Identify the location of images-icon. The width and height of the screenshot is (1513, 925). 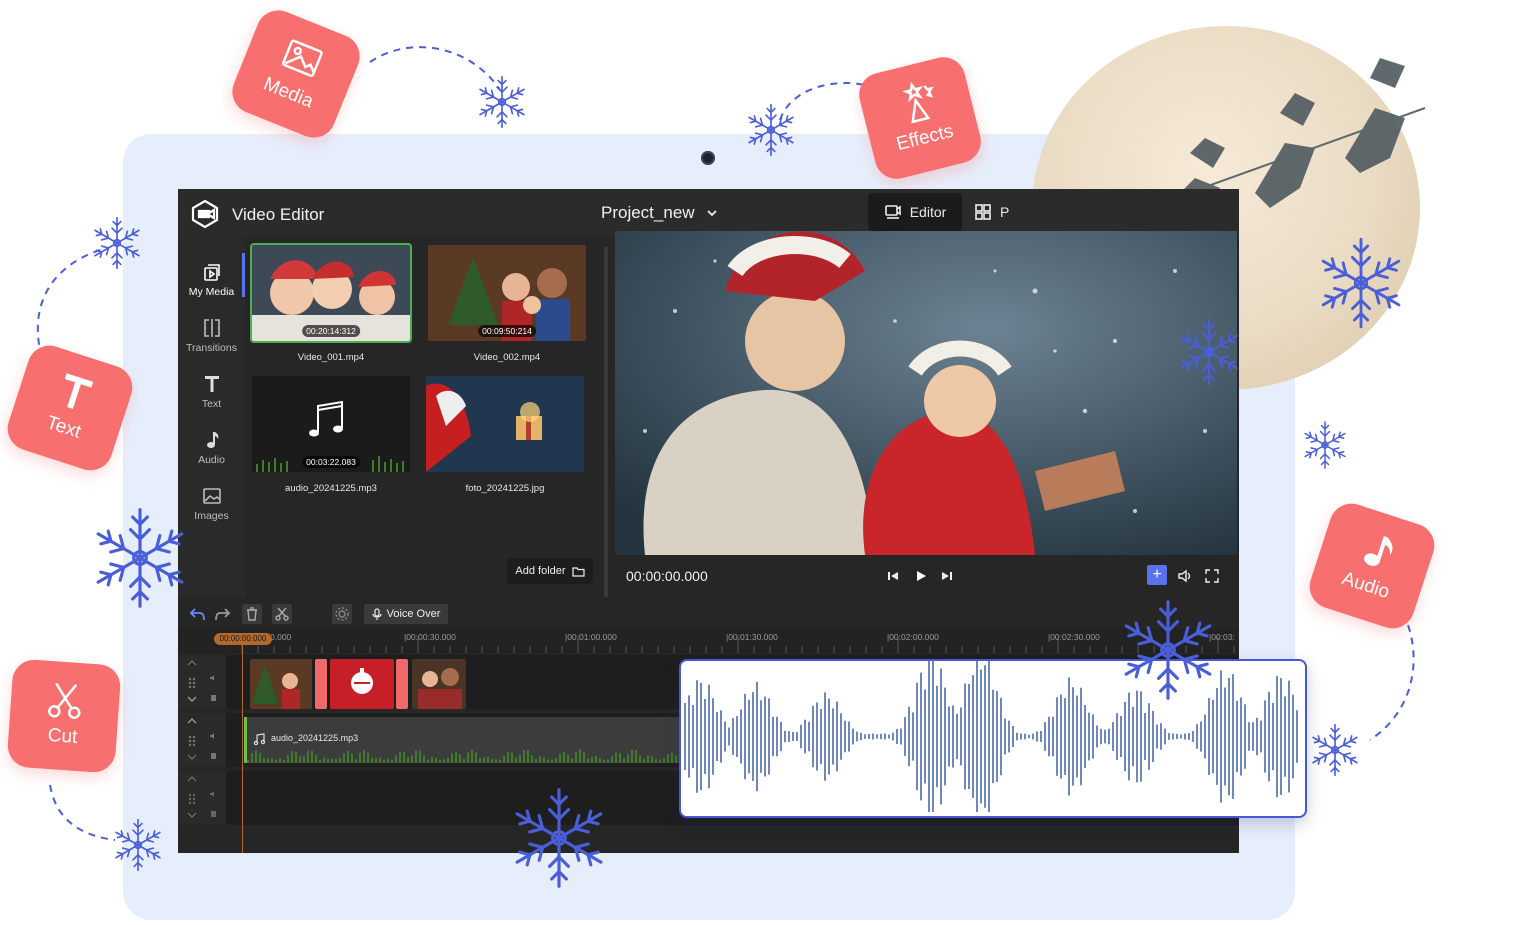
(211, 496).